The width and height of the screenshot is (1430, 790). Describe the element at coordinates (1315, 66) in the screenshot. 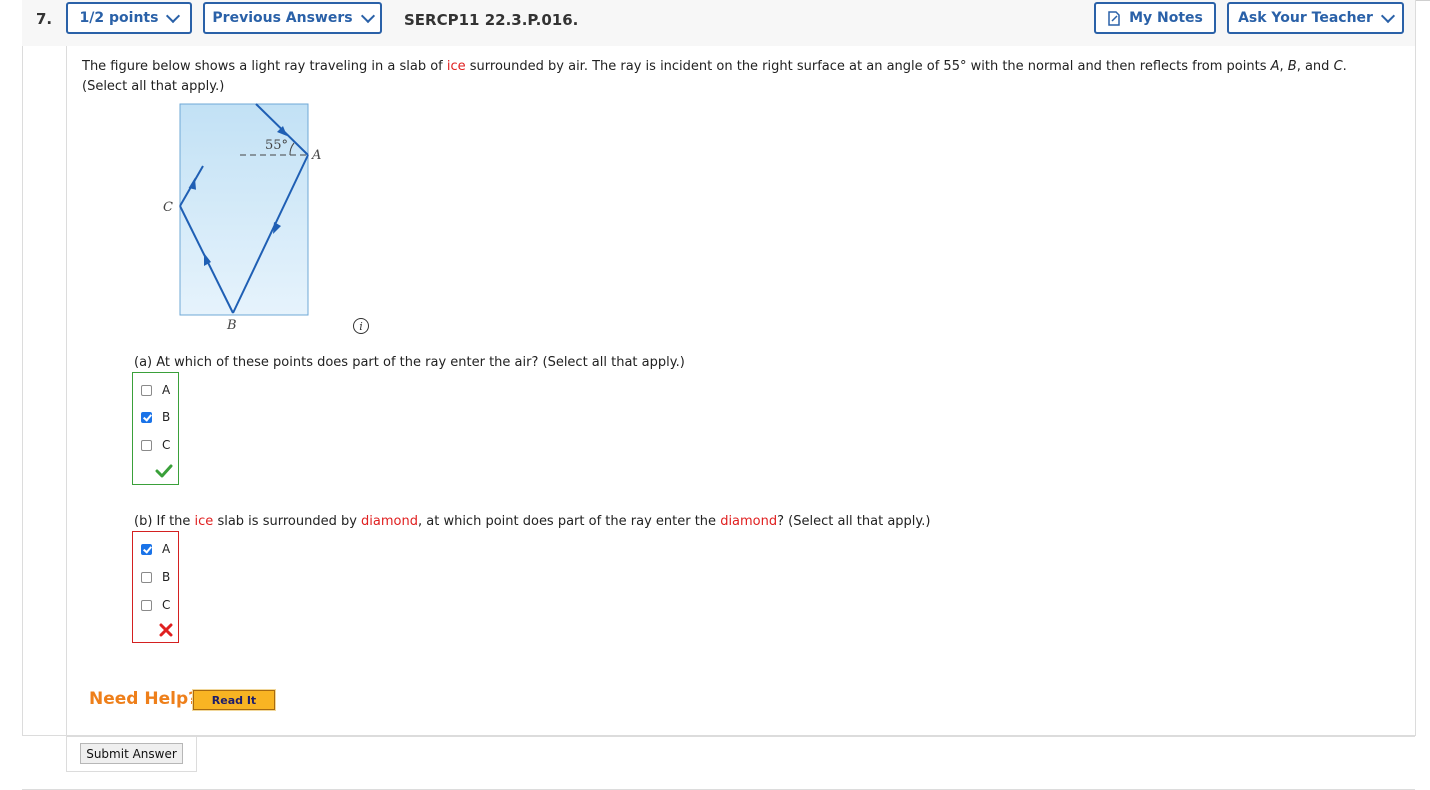

I see `prompt-sep: , and` at that location.